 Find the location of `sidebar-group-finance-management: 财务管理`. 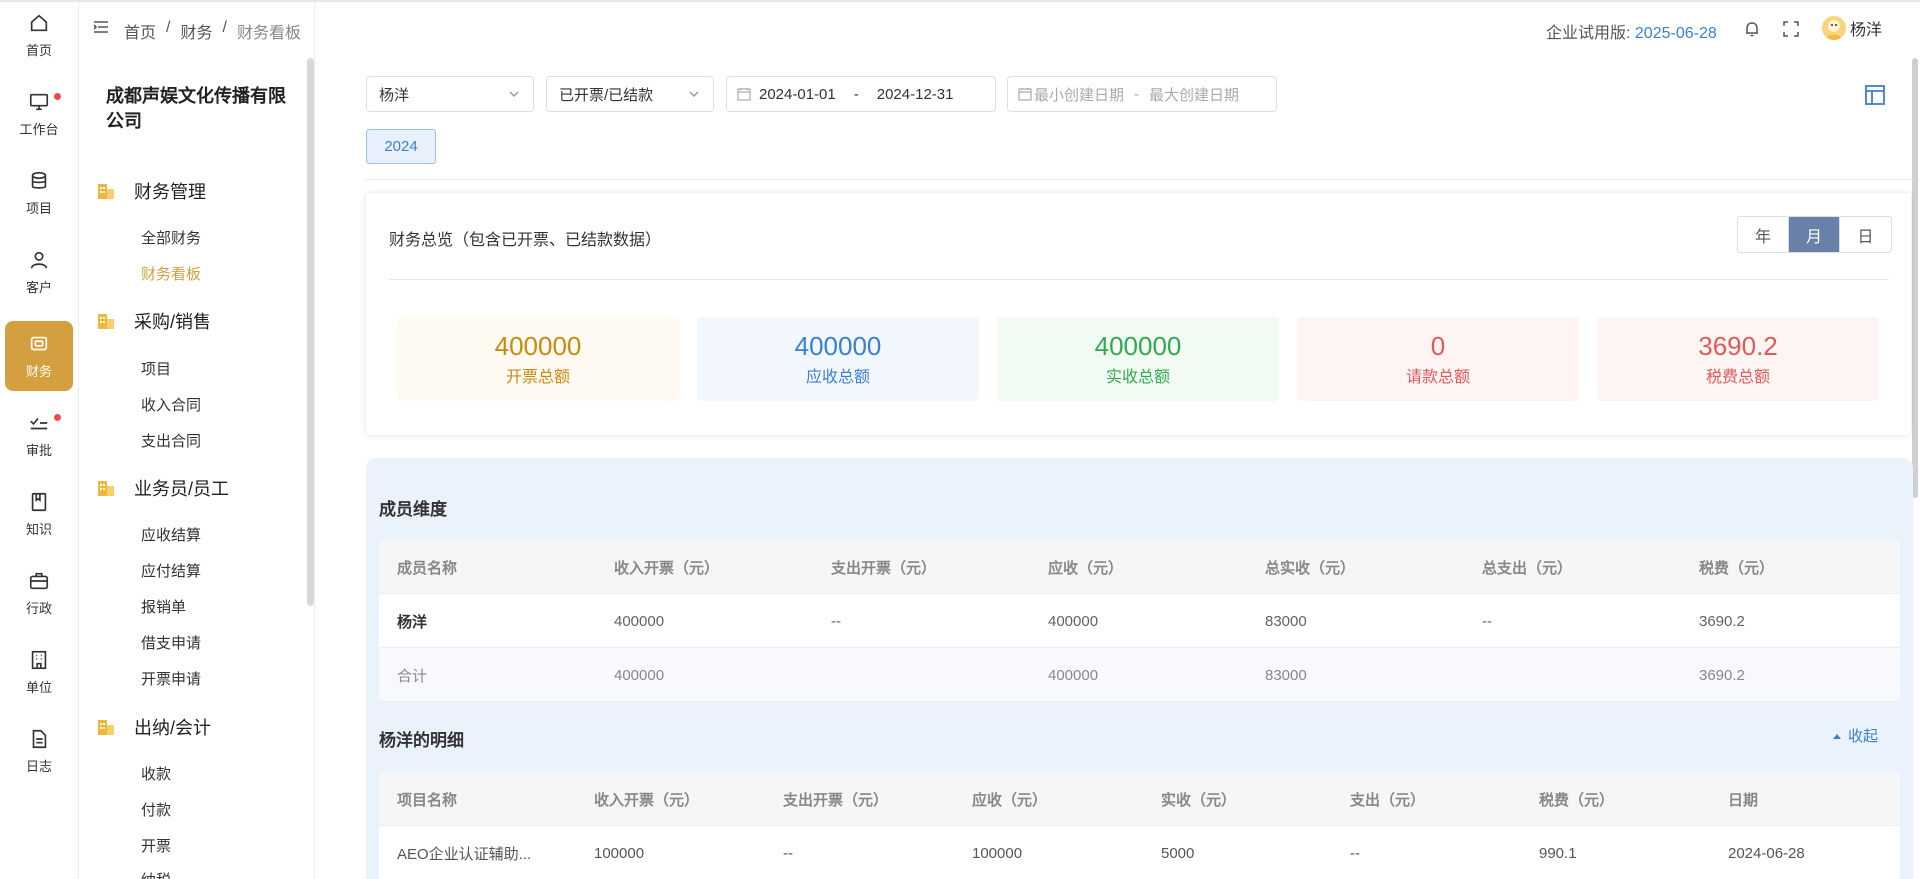

sidebar-group-finance-management: 财务管理 is located at coordinates (151, 191).